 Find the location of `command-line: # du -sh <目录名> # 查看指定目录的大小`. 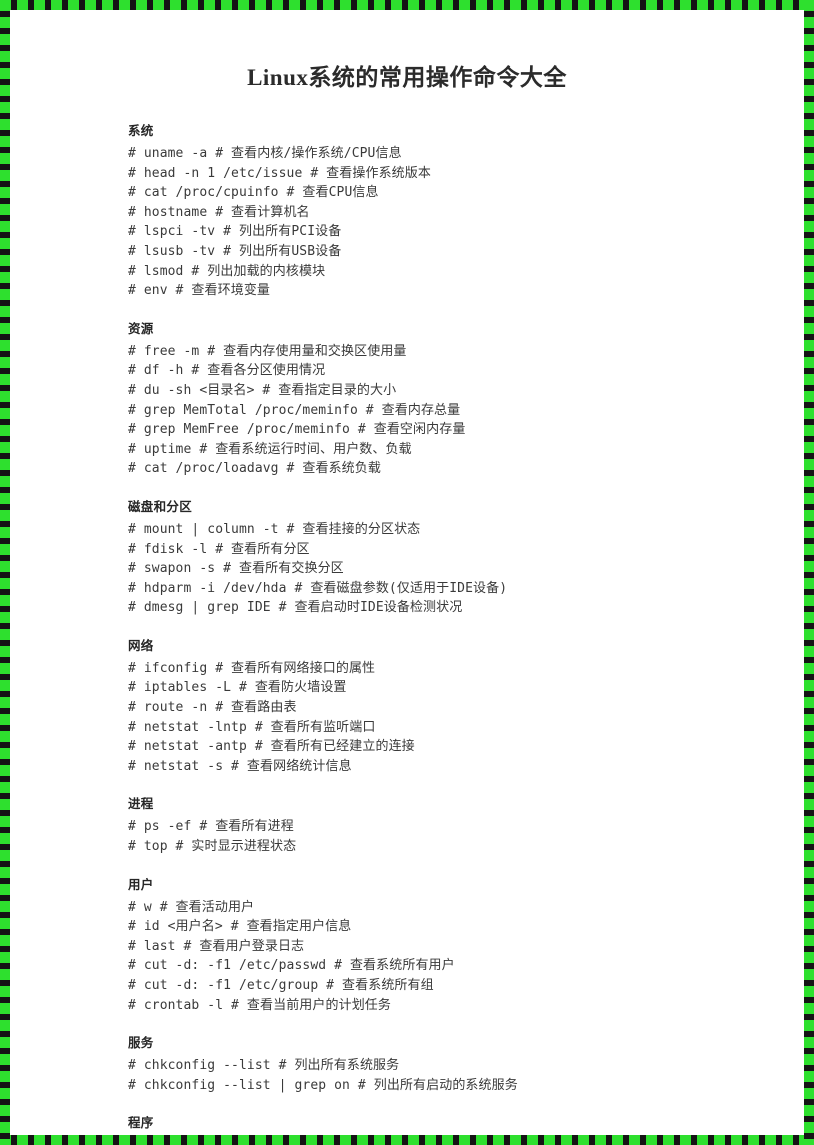

command-line: # du -sh <目录名> # 查看指定目录的大小 is located at coordinates (262, 390).